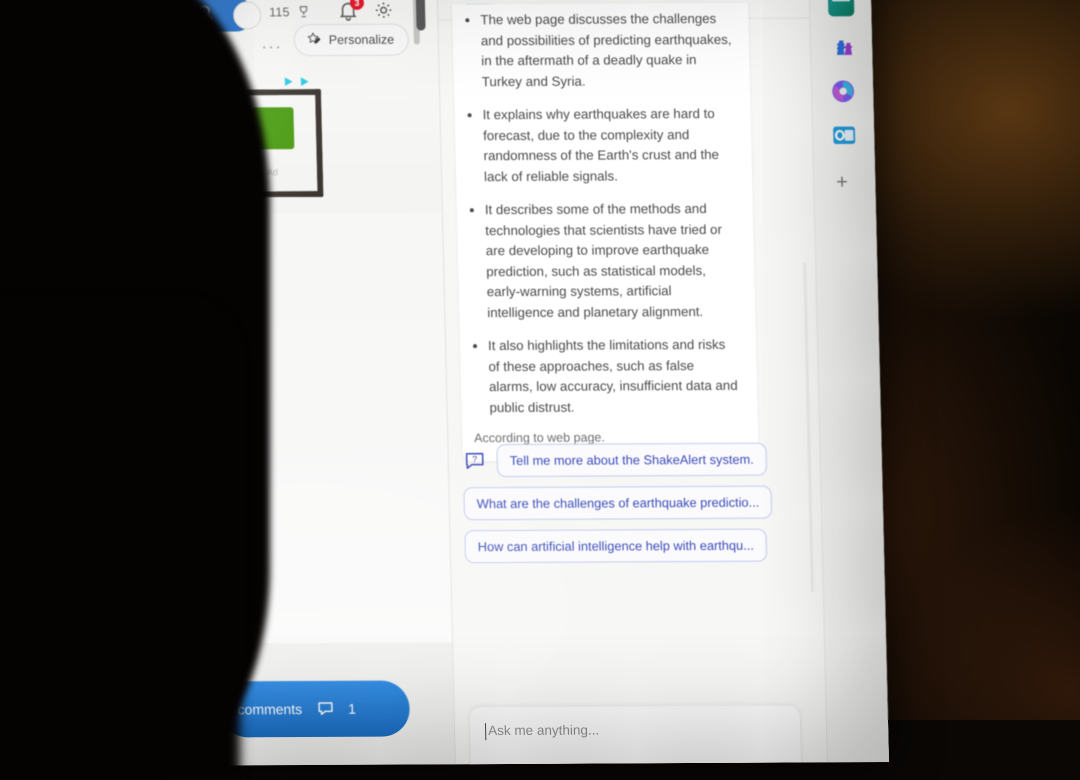  What do you see at coordinates (120, 540) in the screenshot?
I see `hand-silhouette-lower` at bounding box center [120, 540].